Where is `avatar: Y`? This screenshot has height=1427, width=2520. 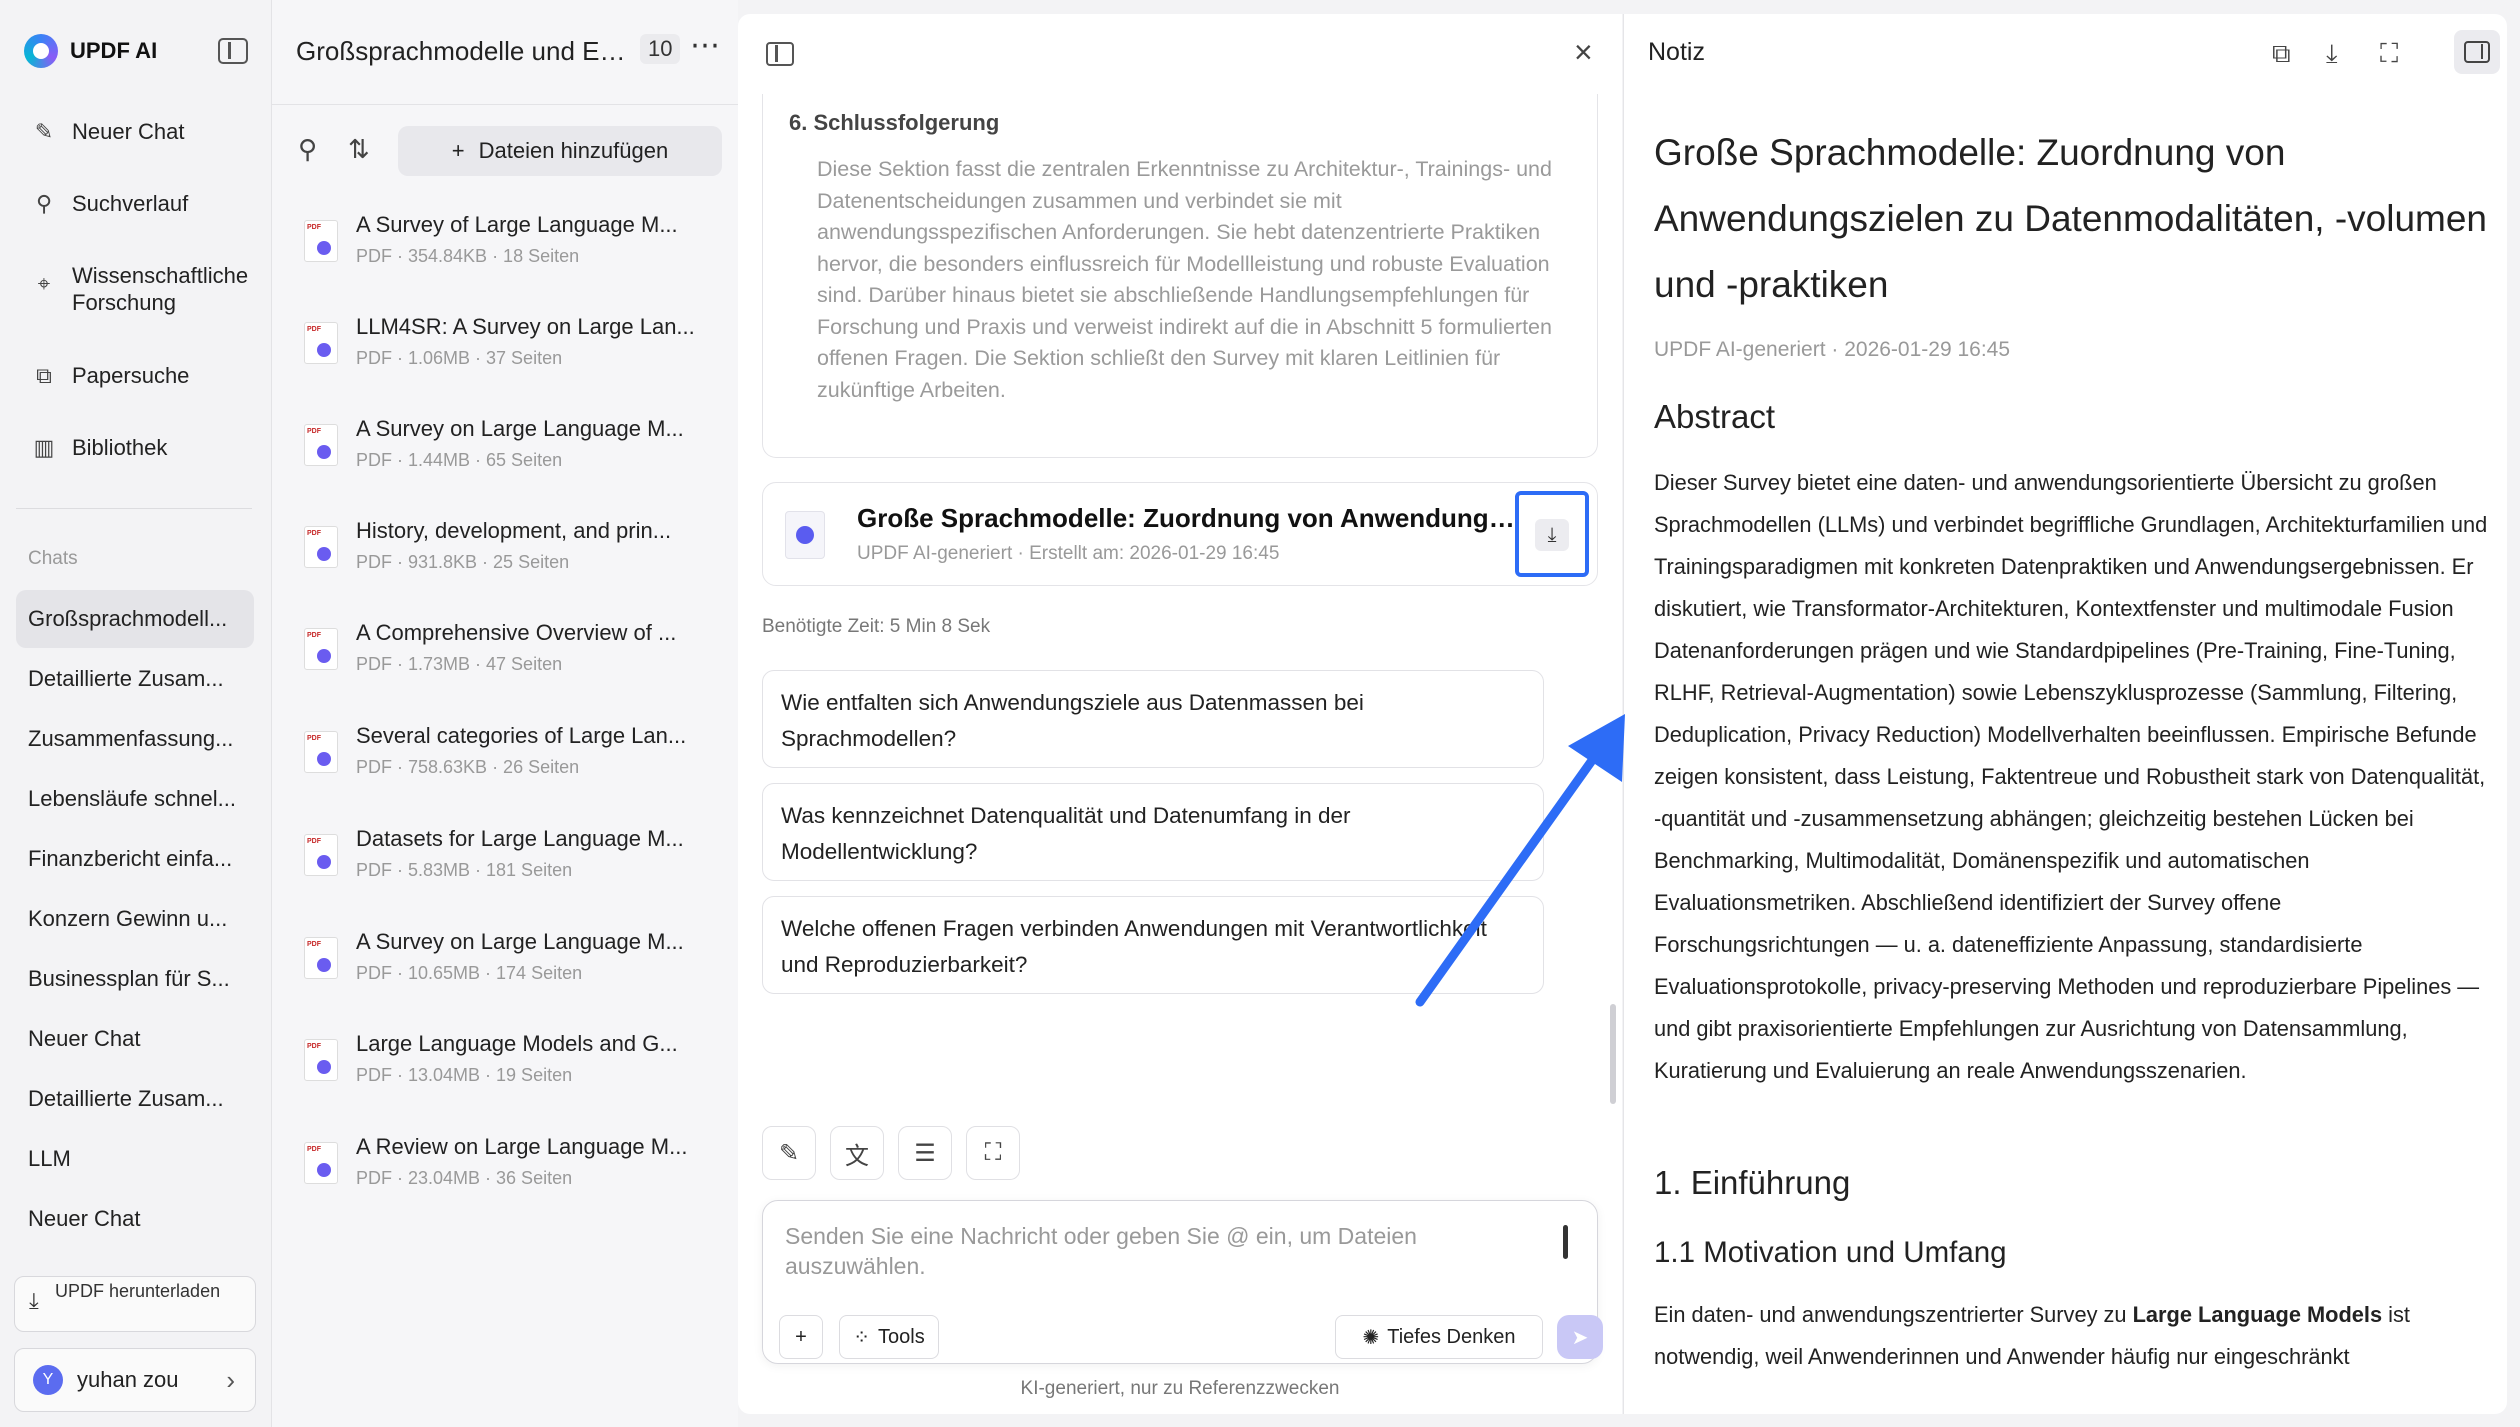 avatar: Y is located at coordinates (48, 1380).